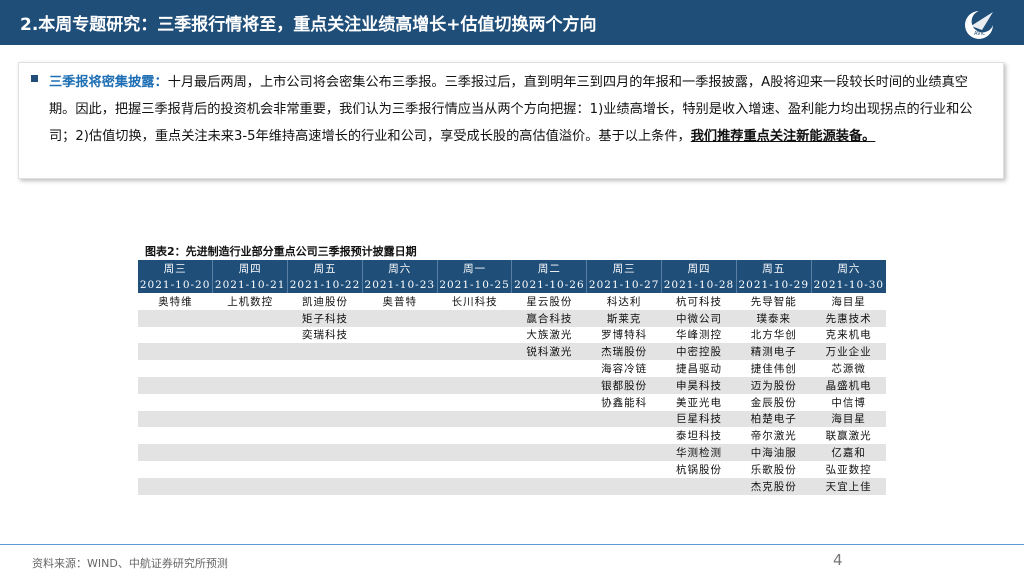 The height and width of the screenshot is (576, 1024). I want to click on company-cell: 巨星科技, so click(699, 419).